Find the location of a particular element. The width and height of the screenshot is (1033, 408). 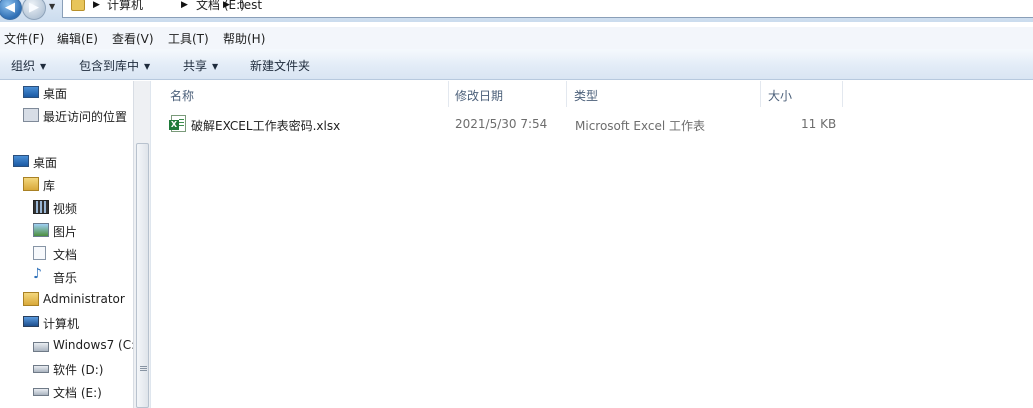

nav-pane-scrollbar is located at coordinates (141, 244).